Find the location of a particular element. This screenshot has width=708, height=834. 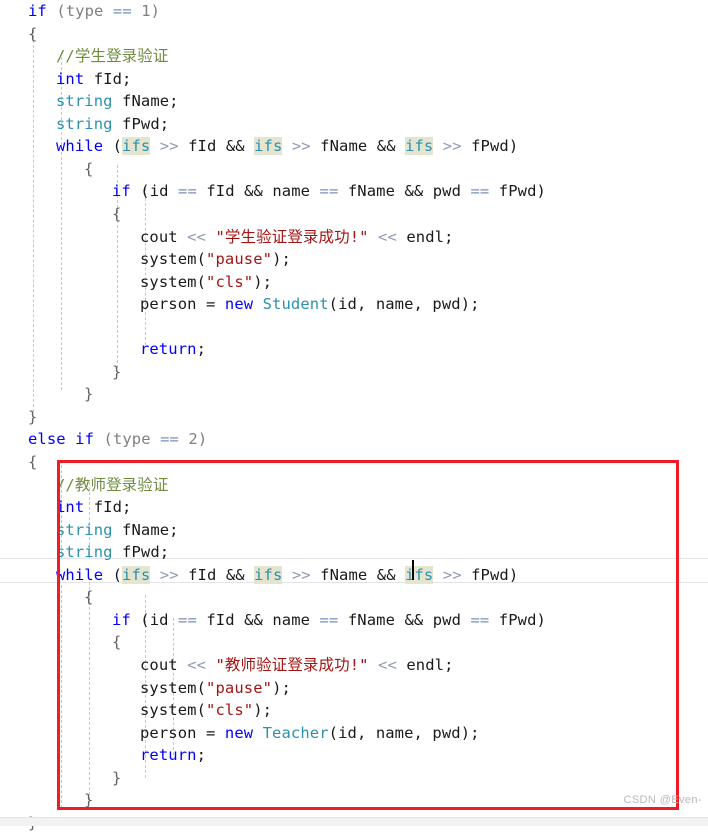

code-token: fId && name is located at coordinates (258, 619).